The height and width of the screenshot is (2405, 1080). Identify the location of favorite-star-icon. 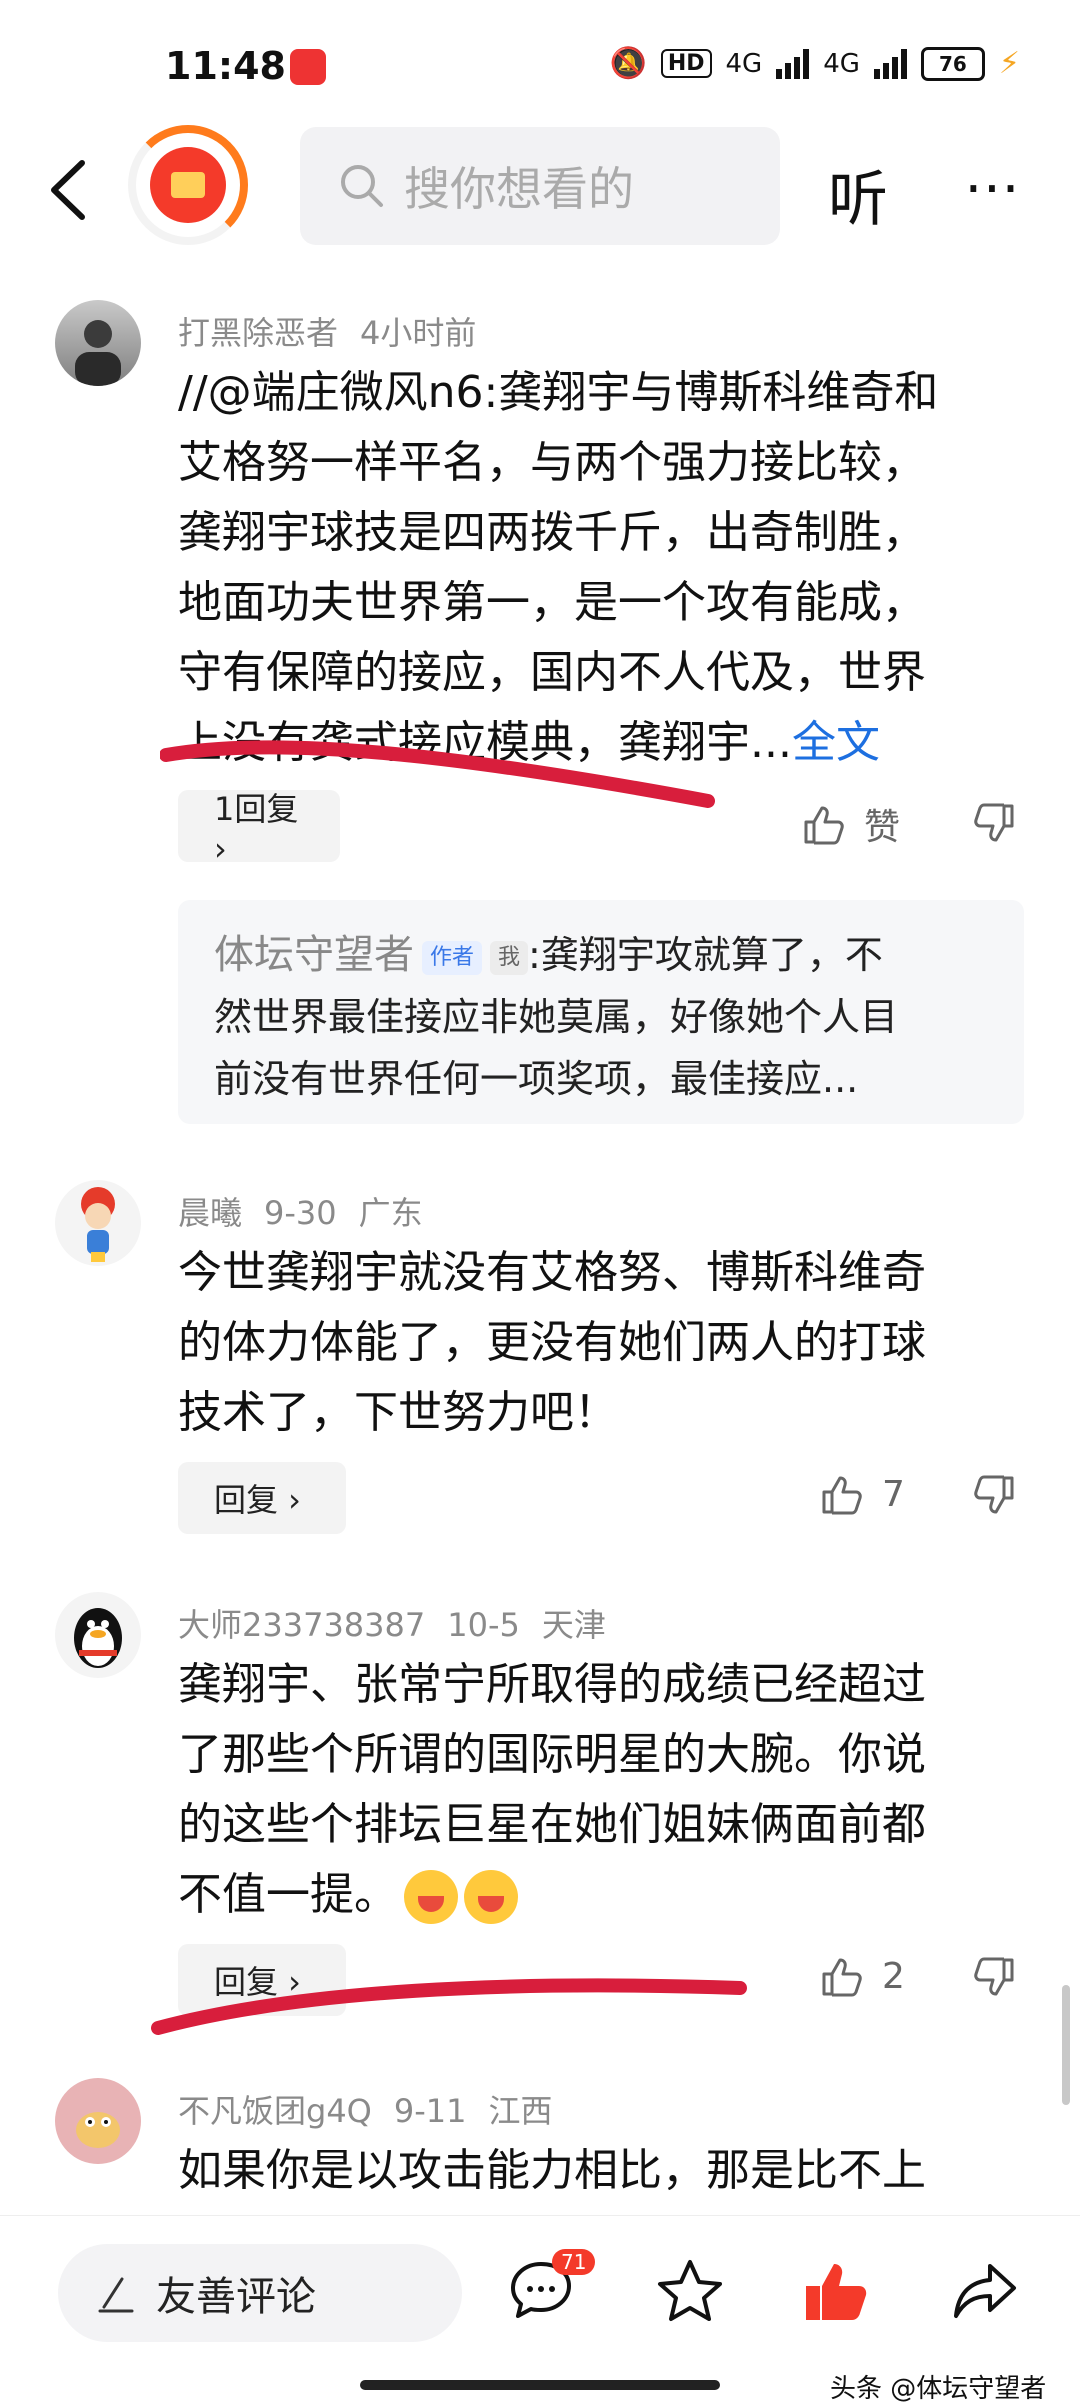
(690, 2291).